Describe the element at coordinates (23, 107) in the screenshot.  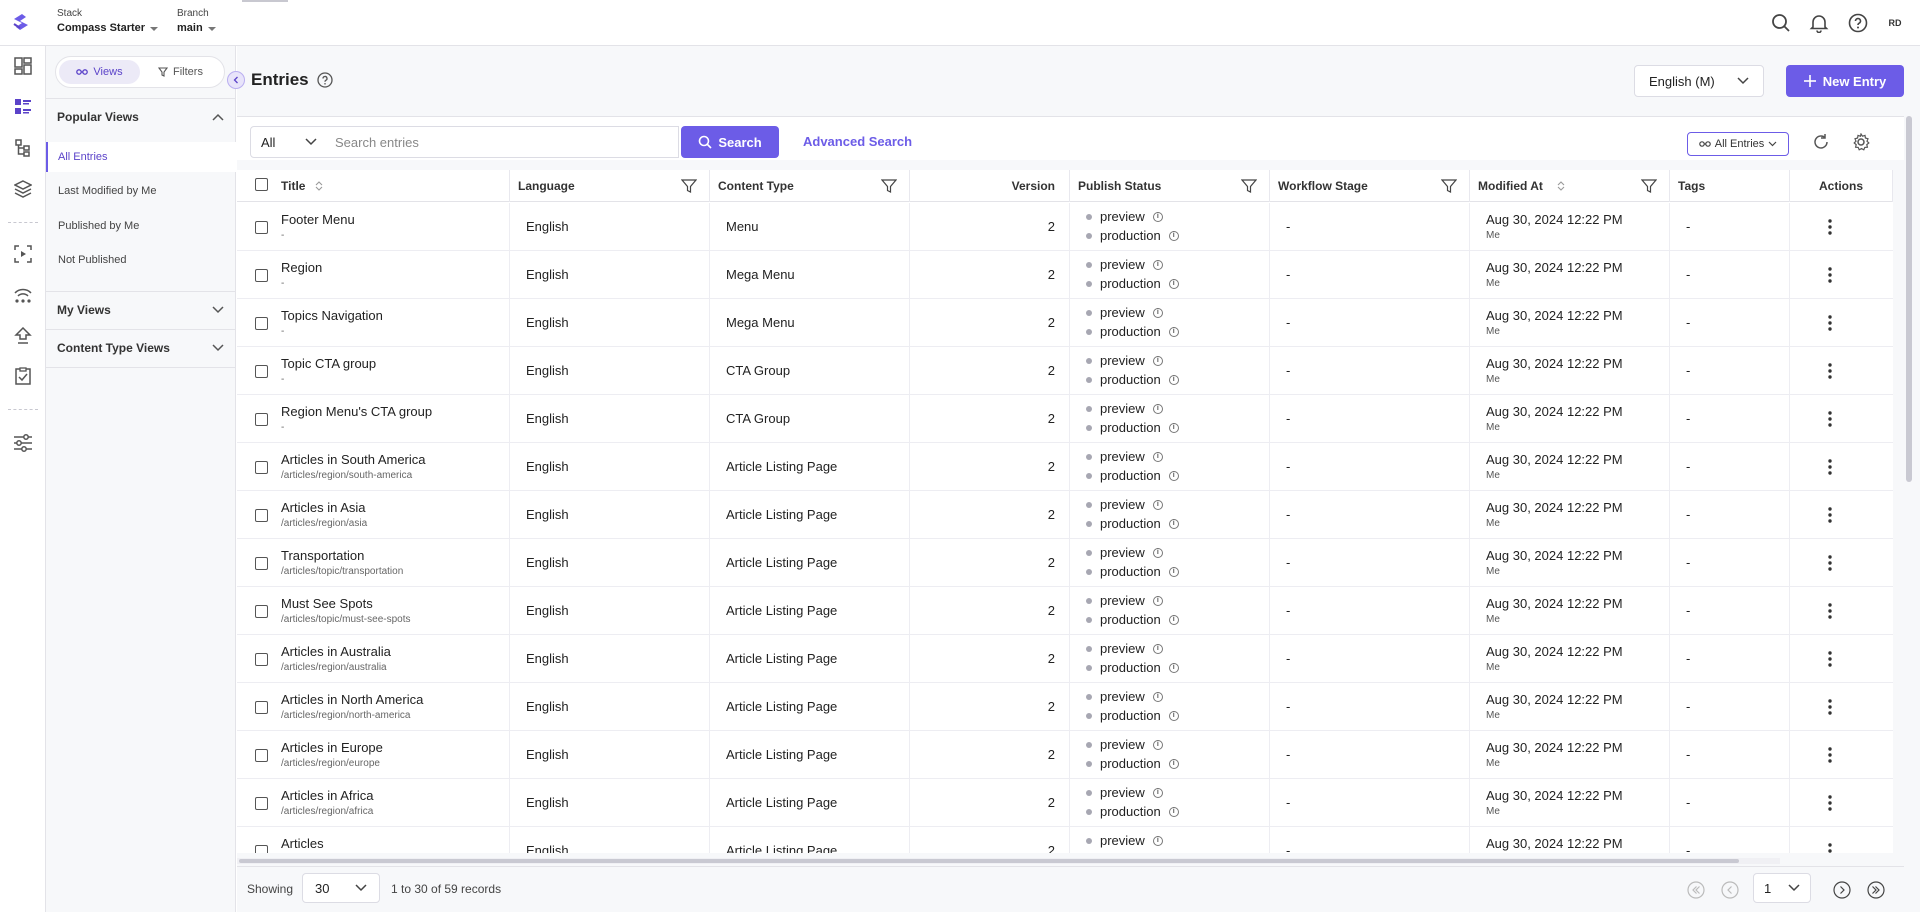
I see `entries-icon` at that location.